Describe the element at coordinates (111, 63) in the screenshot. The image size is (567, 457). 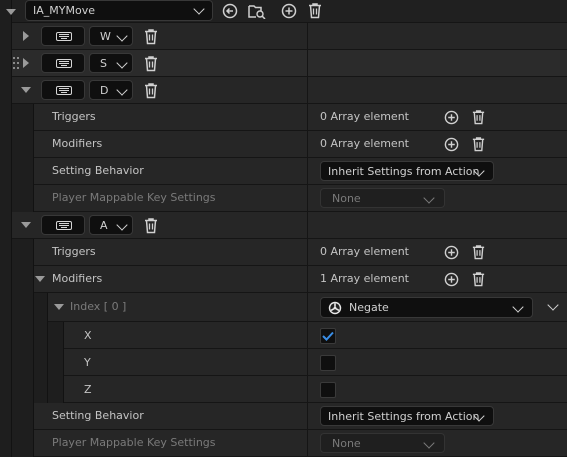
I see `key-combo-s: S` at that location.